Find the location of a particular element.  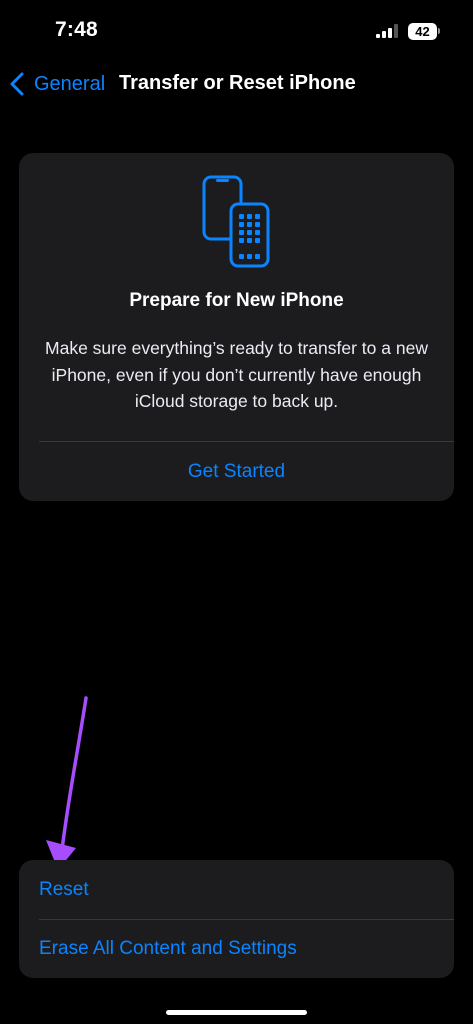

back-button-label: General is located at coordinates (70, 83).